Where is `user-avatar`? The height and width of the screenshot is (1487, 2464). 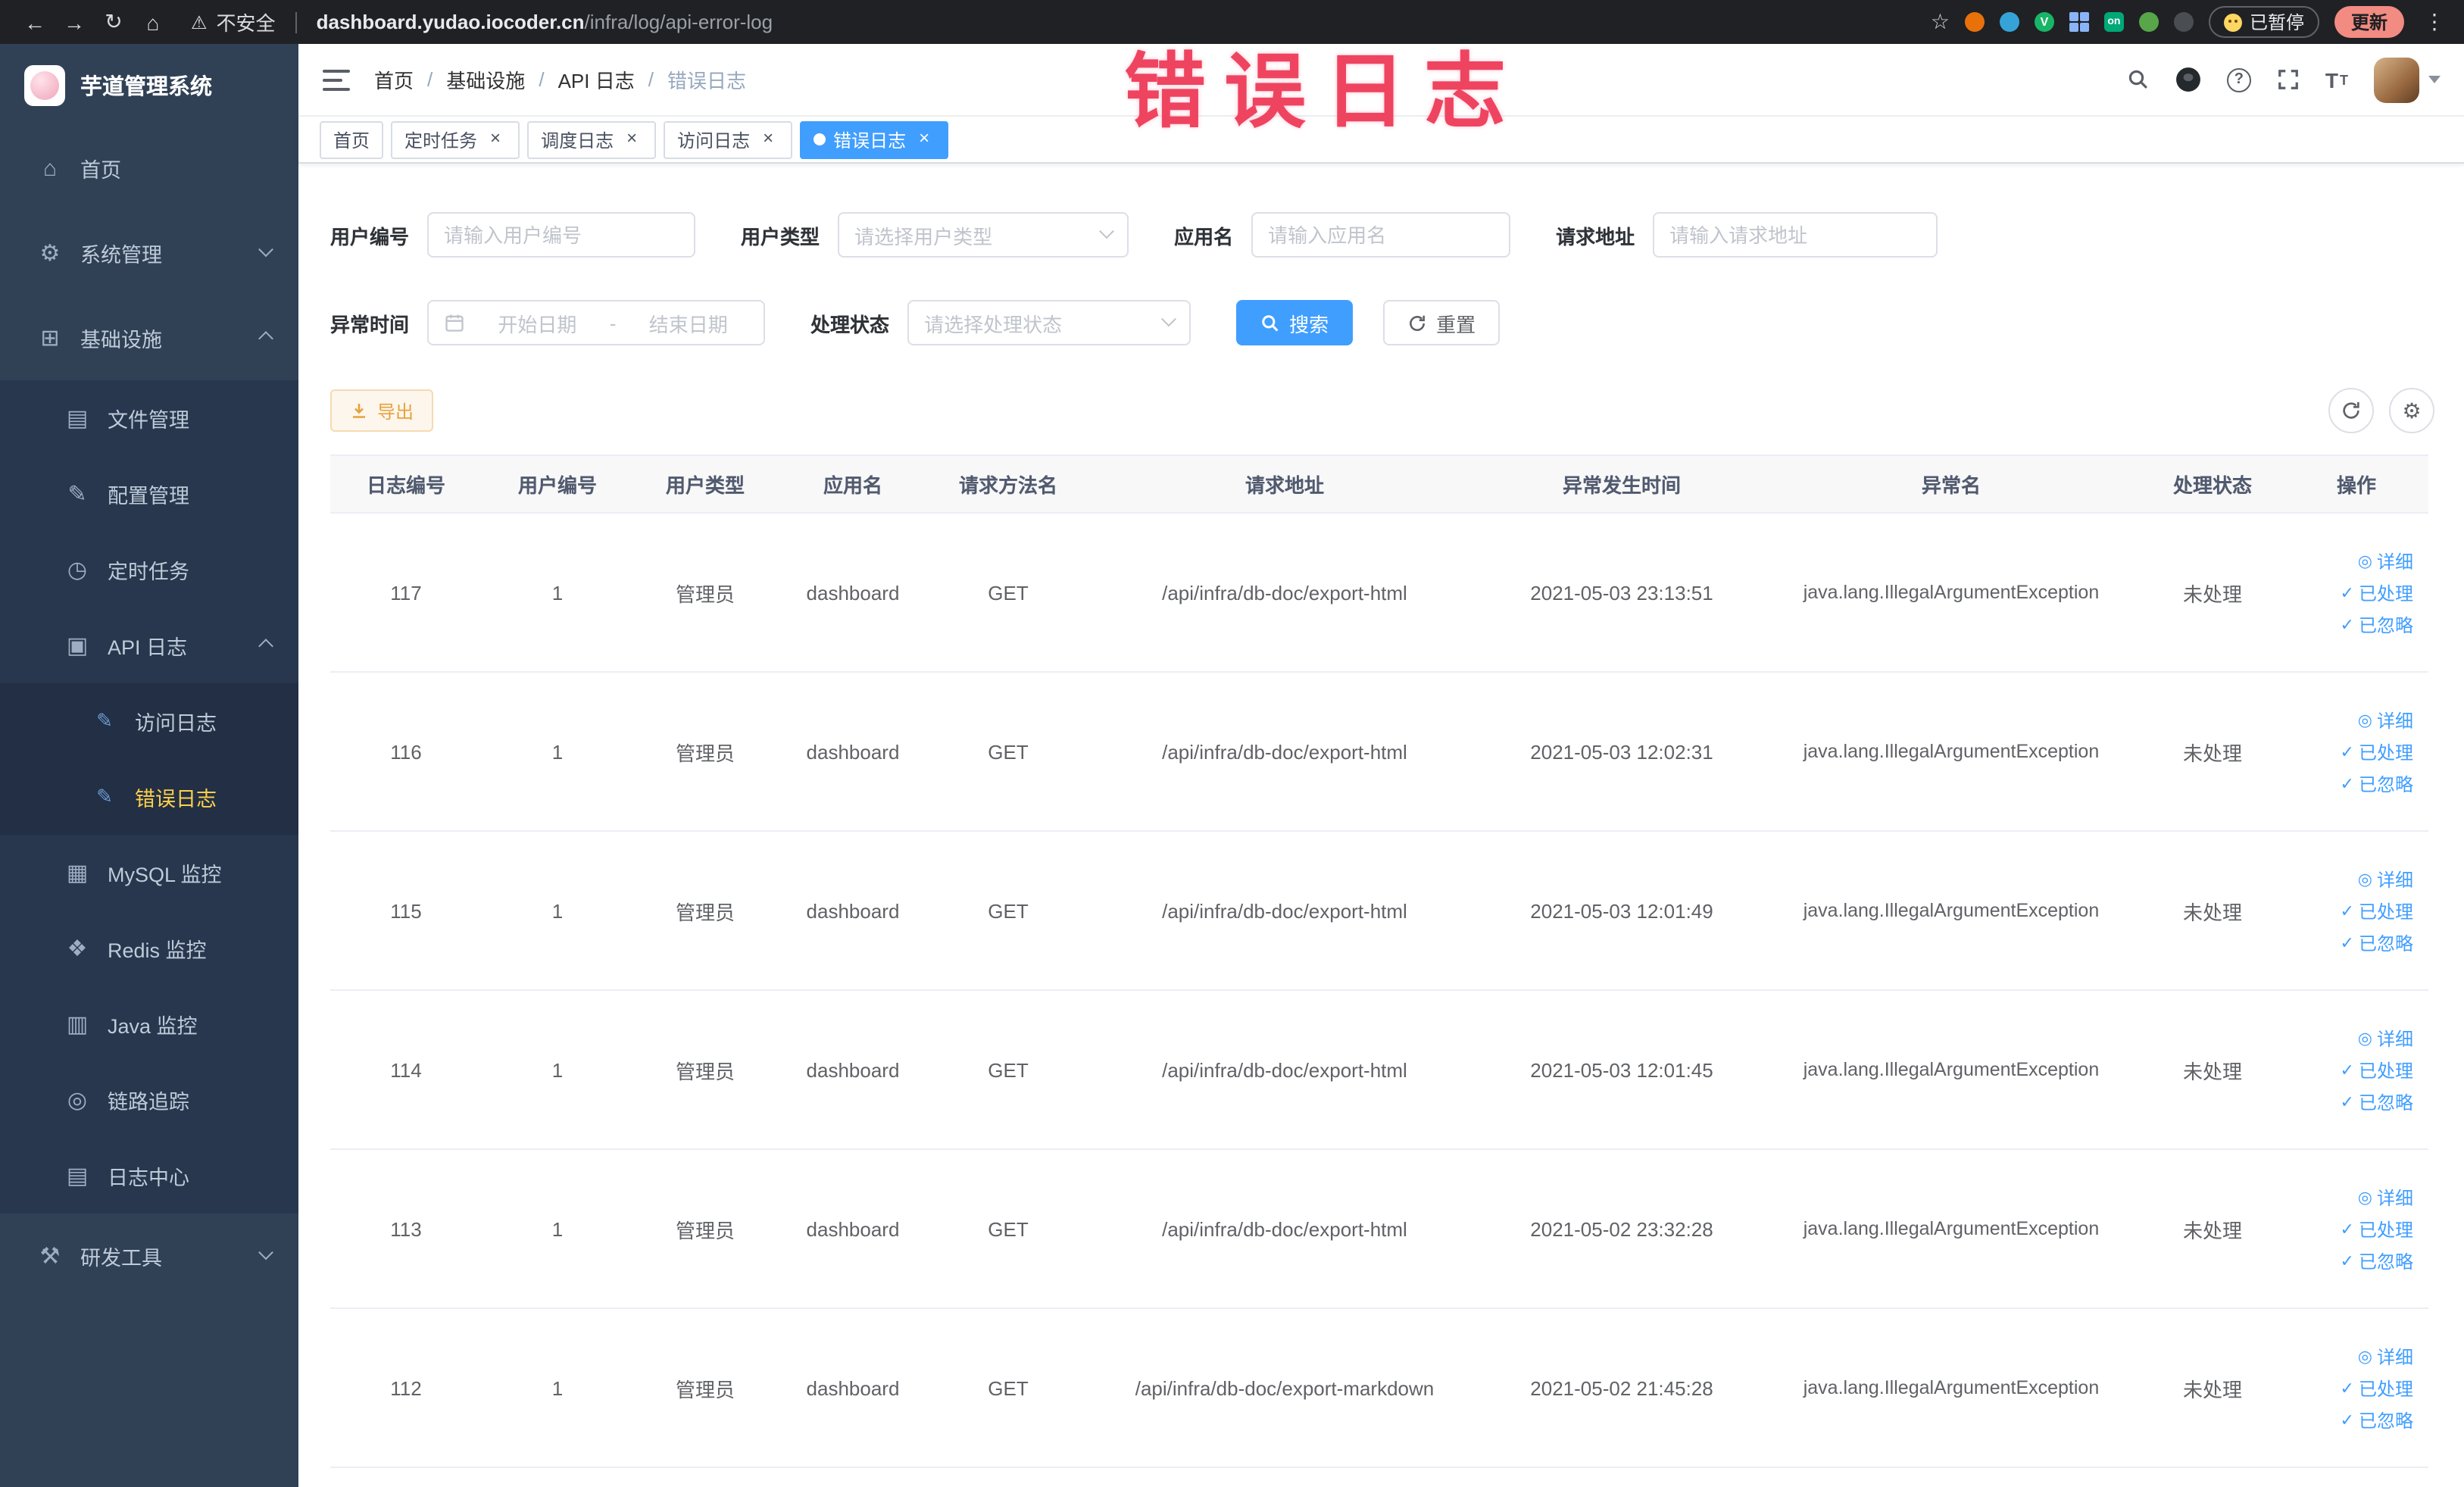
user-avatar is located at coordinates (2407, 79).